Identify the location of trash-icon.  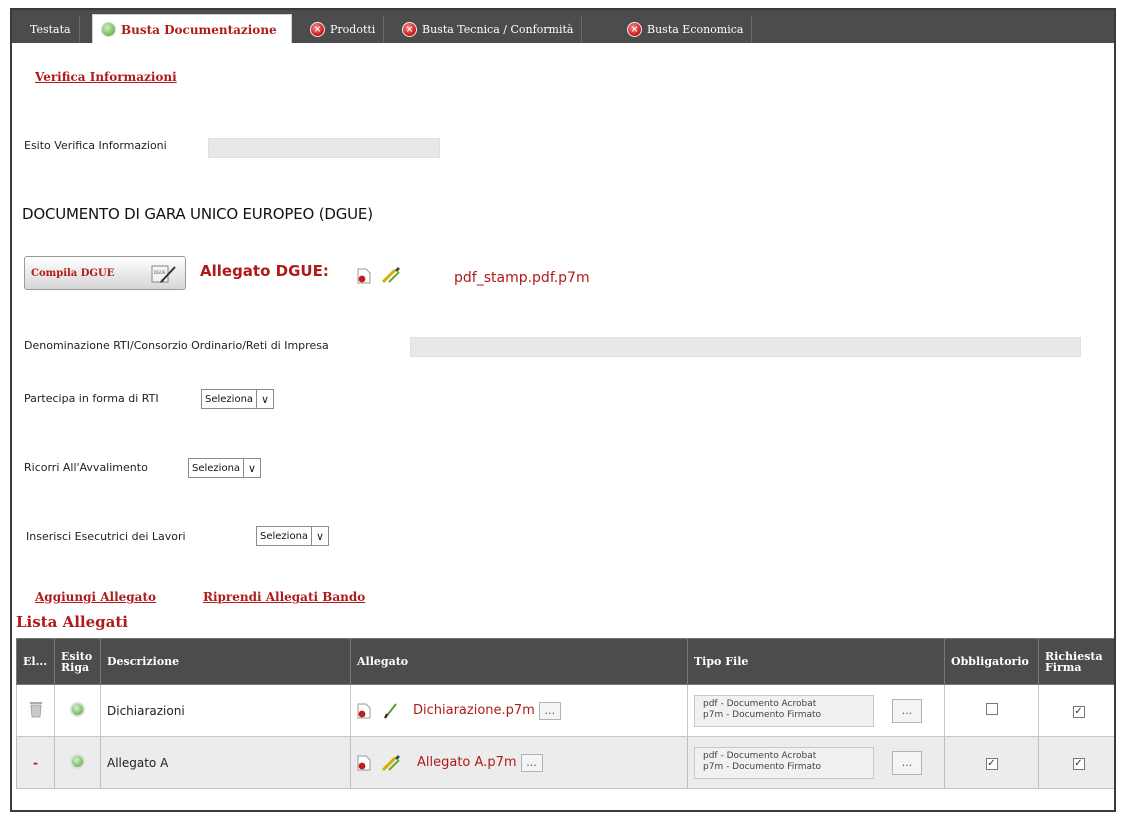
(36, 709).